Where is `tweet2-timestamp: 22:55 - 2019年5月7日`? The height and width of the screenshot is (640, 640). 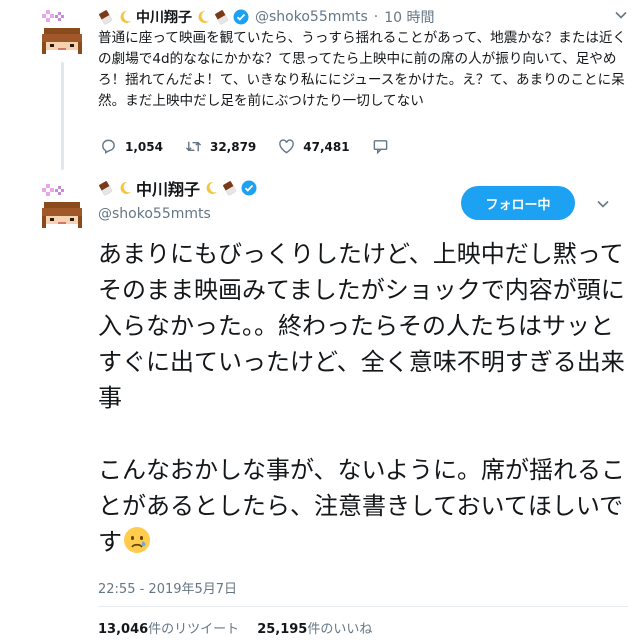
tweet2-timestamp: 22:55 - 2019年5月7日 is located at coordinates (167, 587).